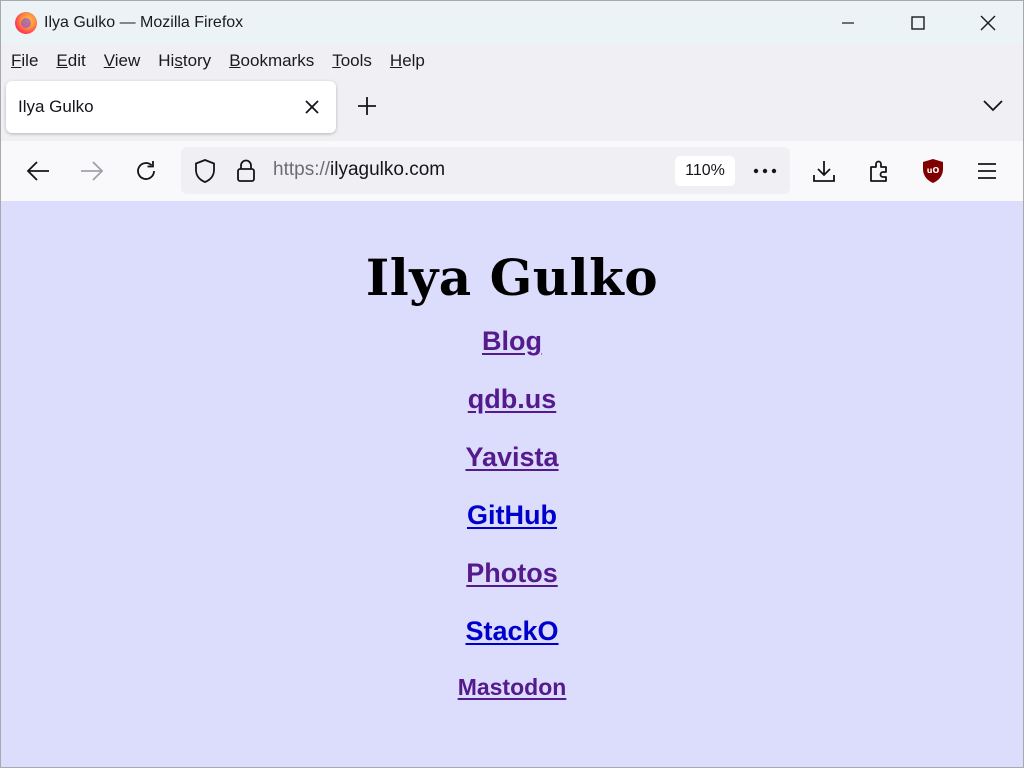 The width and height of the screenshot is (1024, 768). I want to click on chevron-down-icon, so click(993, 106).